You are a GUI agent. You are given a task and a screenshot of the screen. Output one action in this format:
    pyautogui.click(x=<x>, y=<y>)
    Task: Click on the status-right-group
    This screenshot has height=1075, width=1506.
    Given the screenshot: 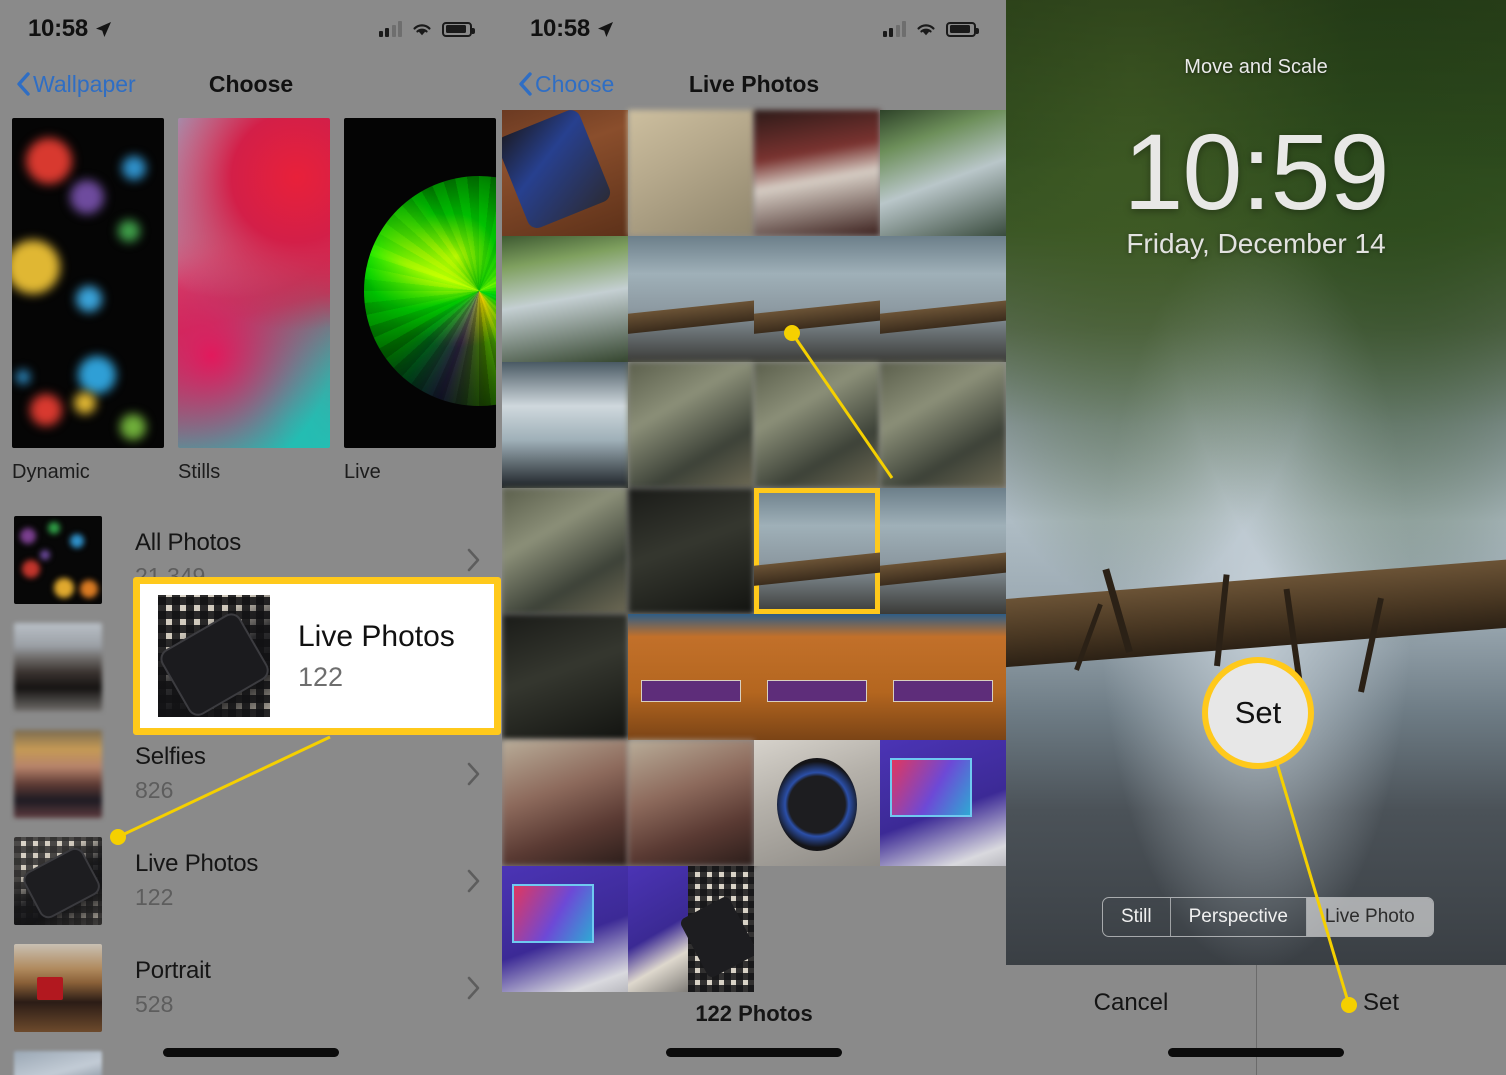 What is the action you would take?
    pyautogui.click(x=426, y=29)
    